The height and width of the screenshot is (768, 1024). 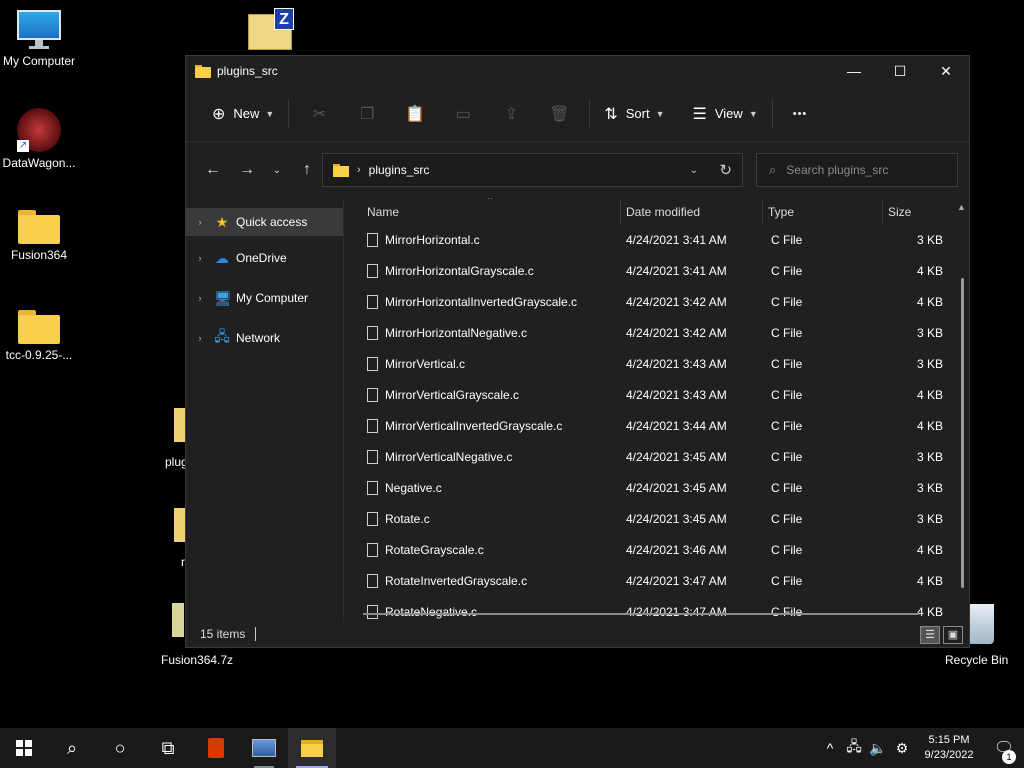 What do you see at coordinates (650, 487) in the screenshot?
I see `table-row: Negative.c 4/24/2021 3:45 AM C File 3 KB` at bounding box center [650, 487].